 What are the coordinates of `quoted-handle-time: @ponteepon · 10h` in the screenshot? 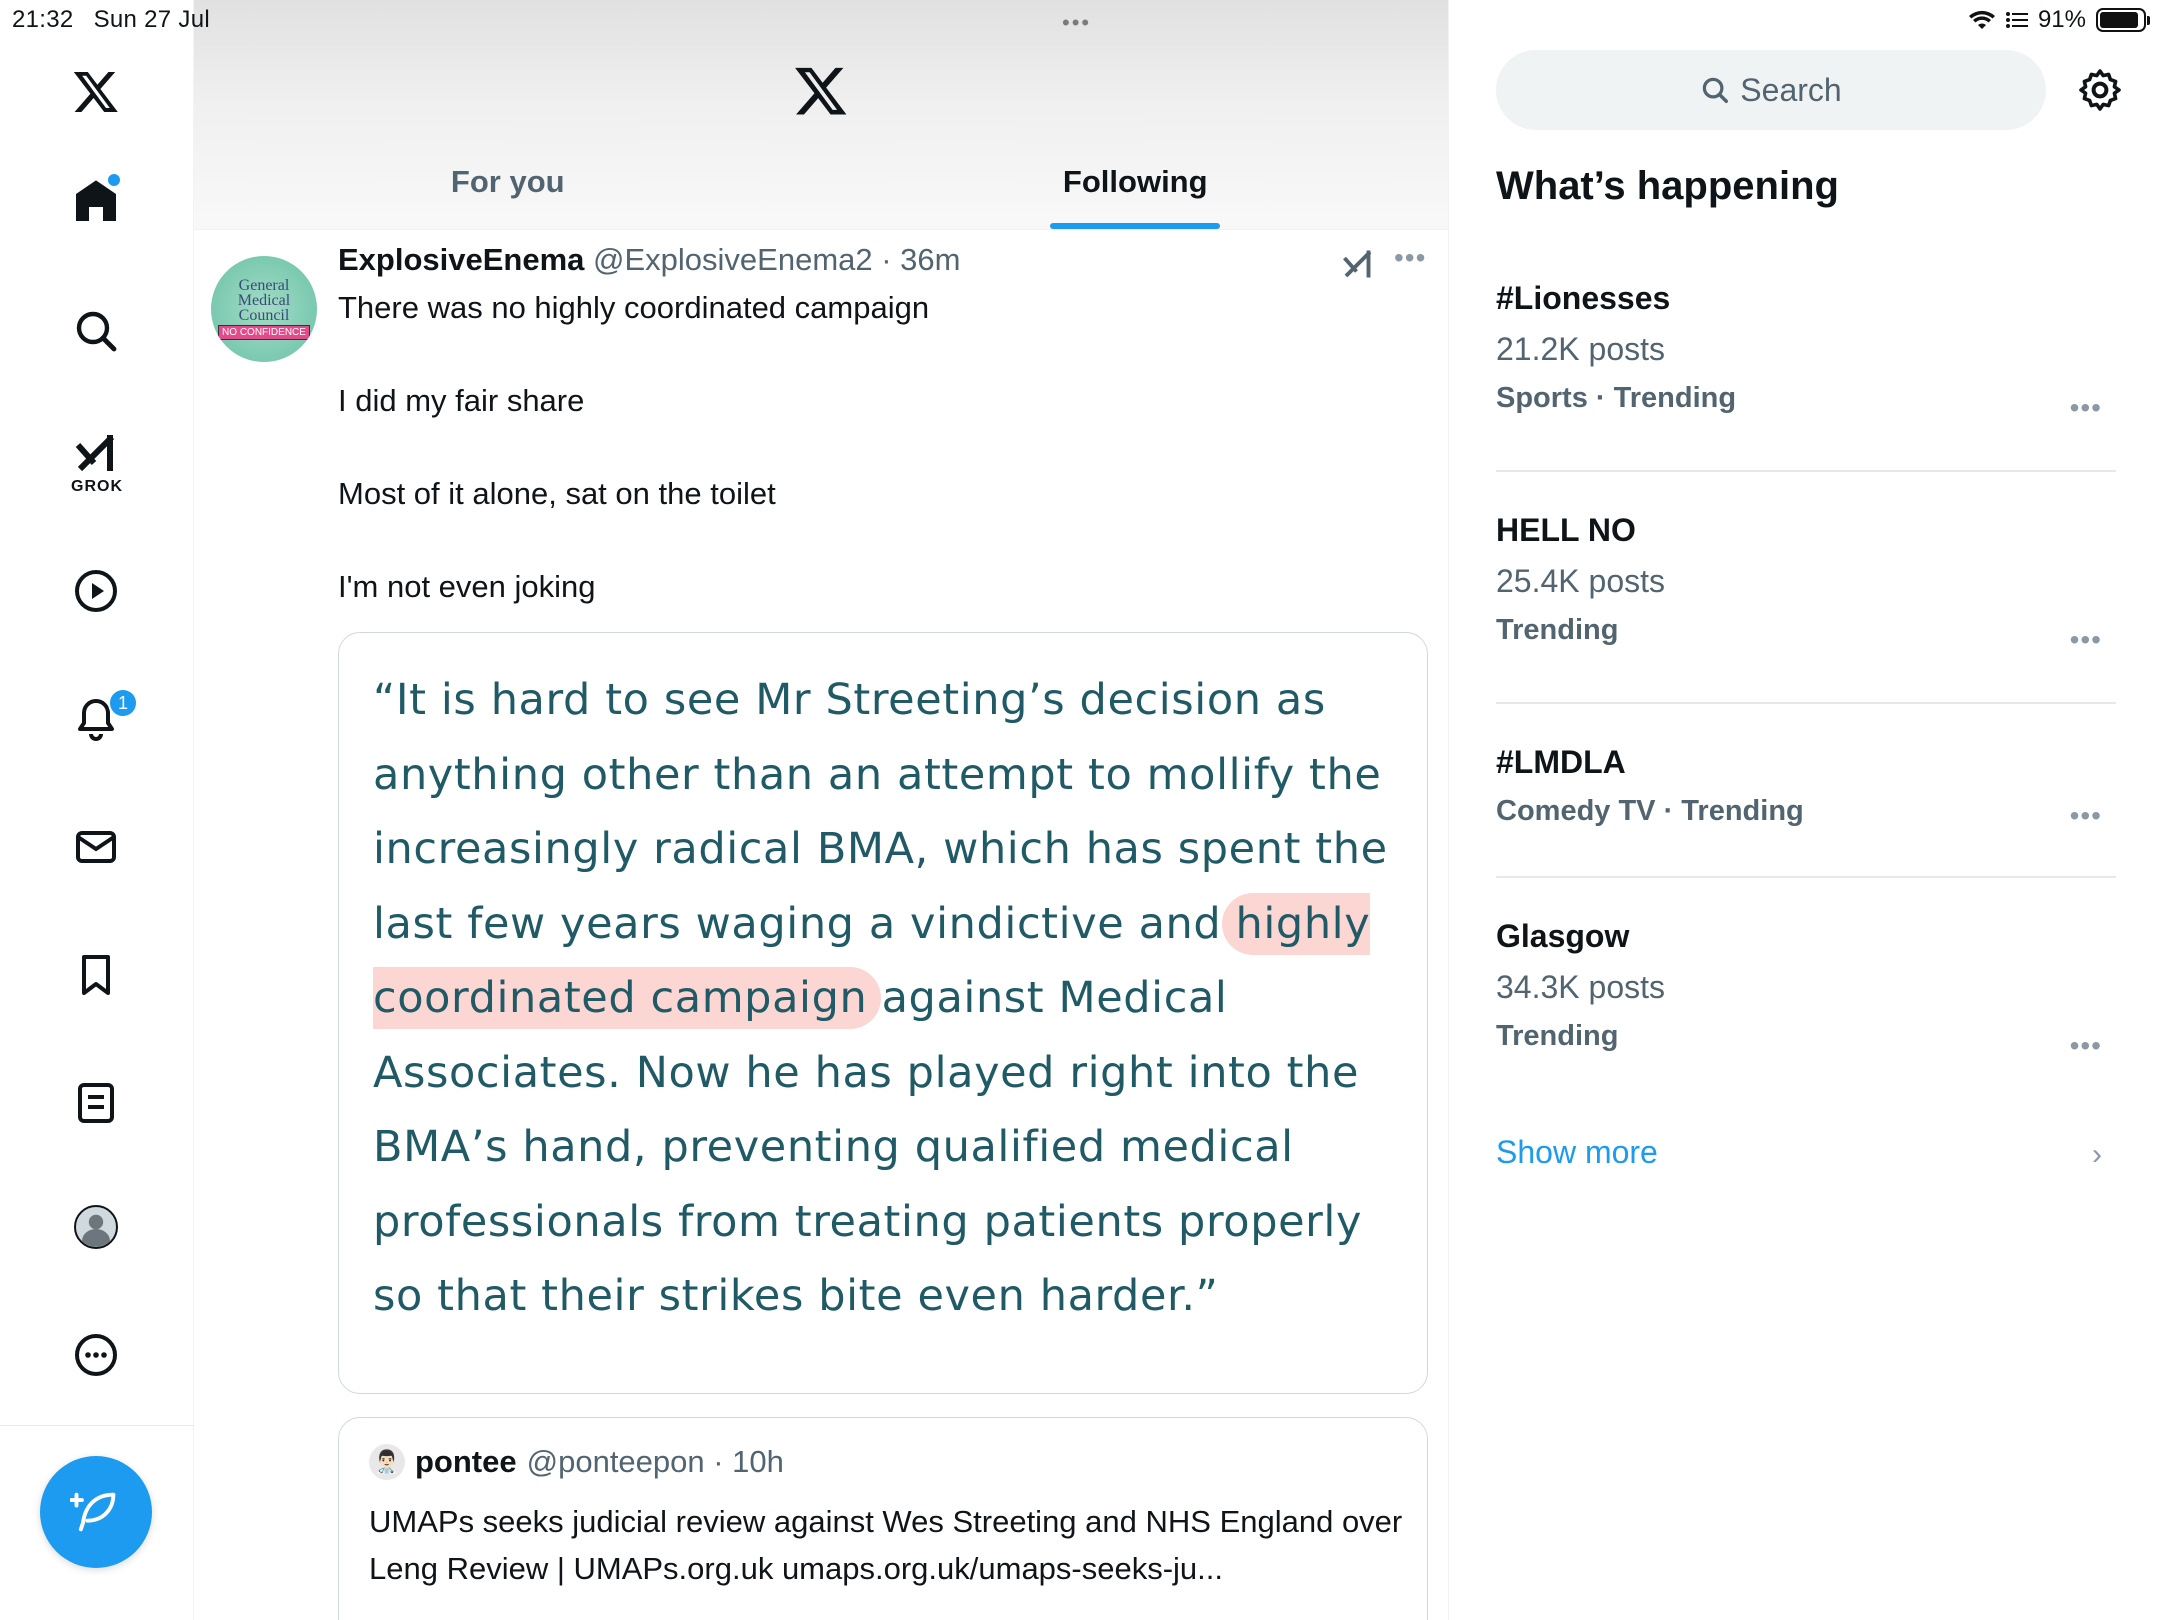 It's located at (655, 1461).